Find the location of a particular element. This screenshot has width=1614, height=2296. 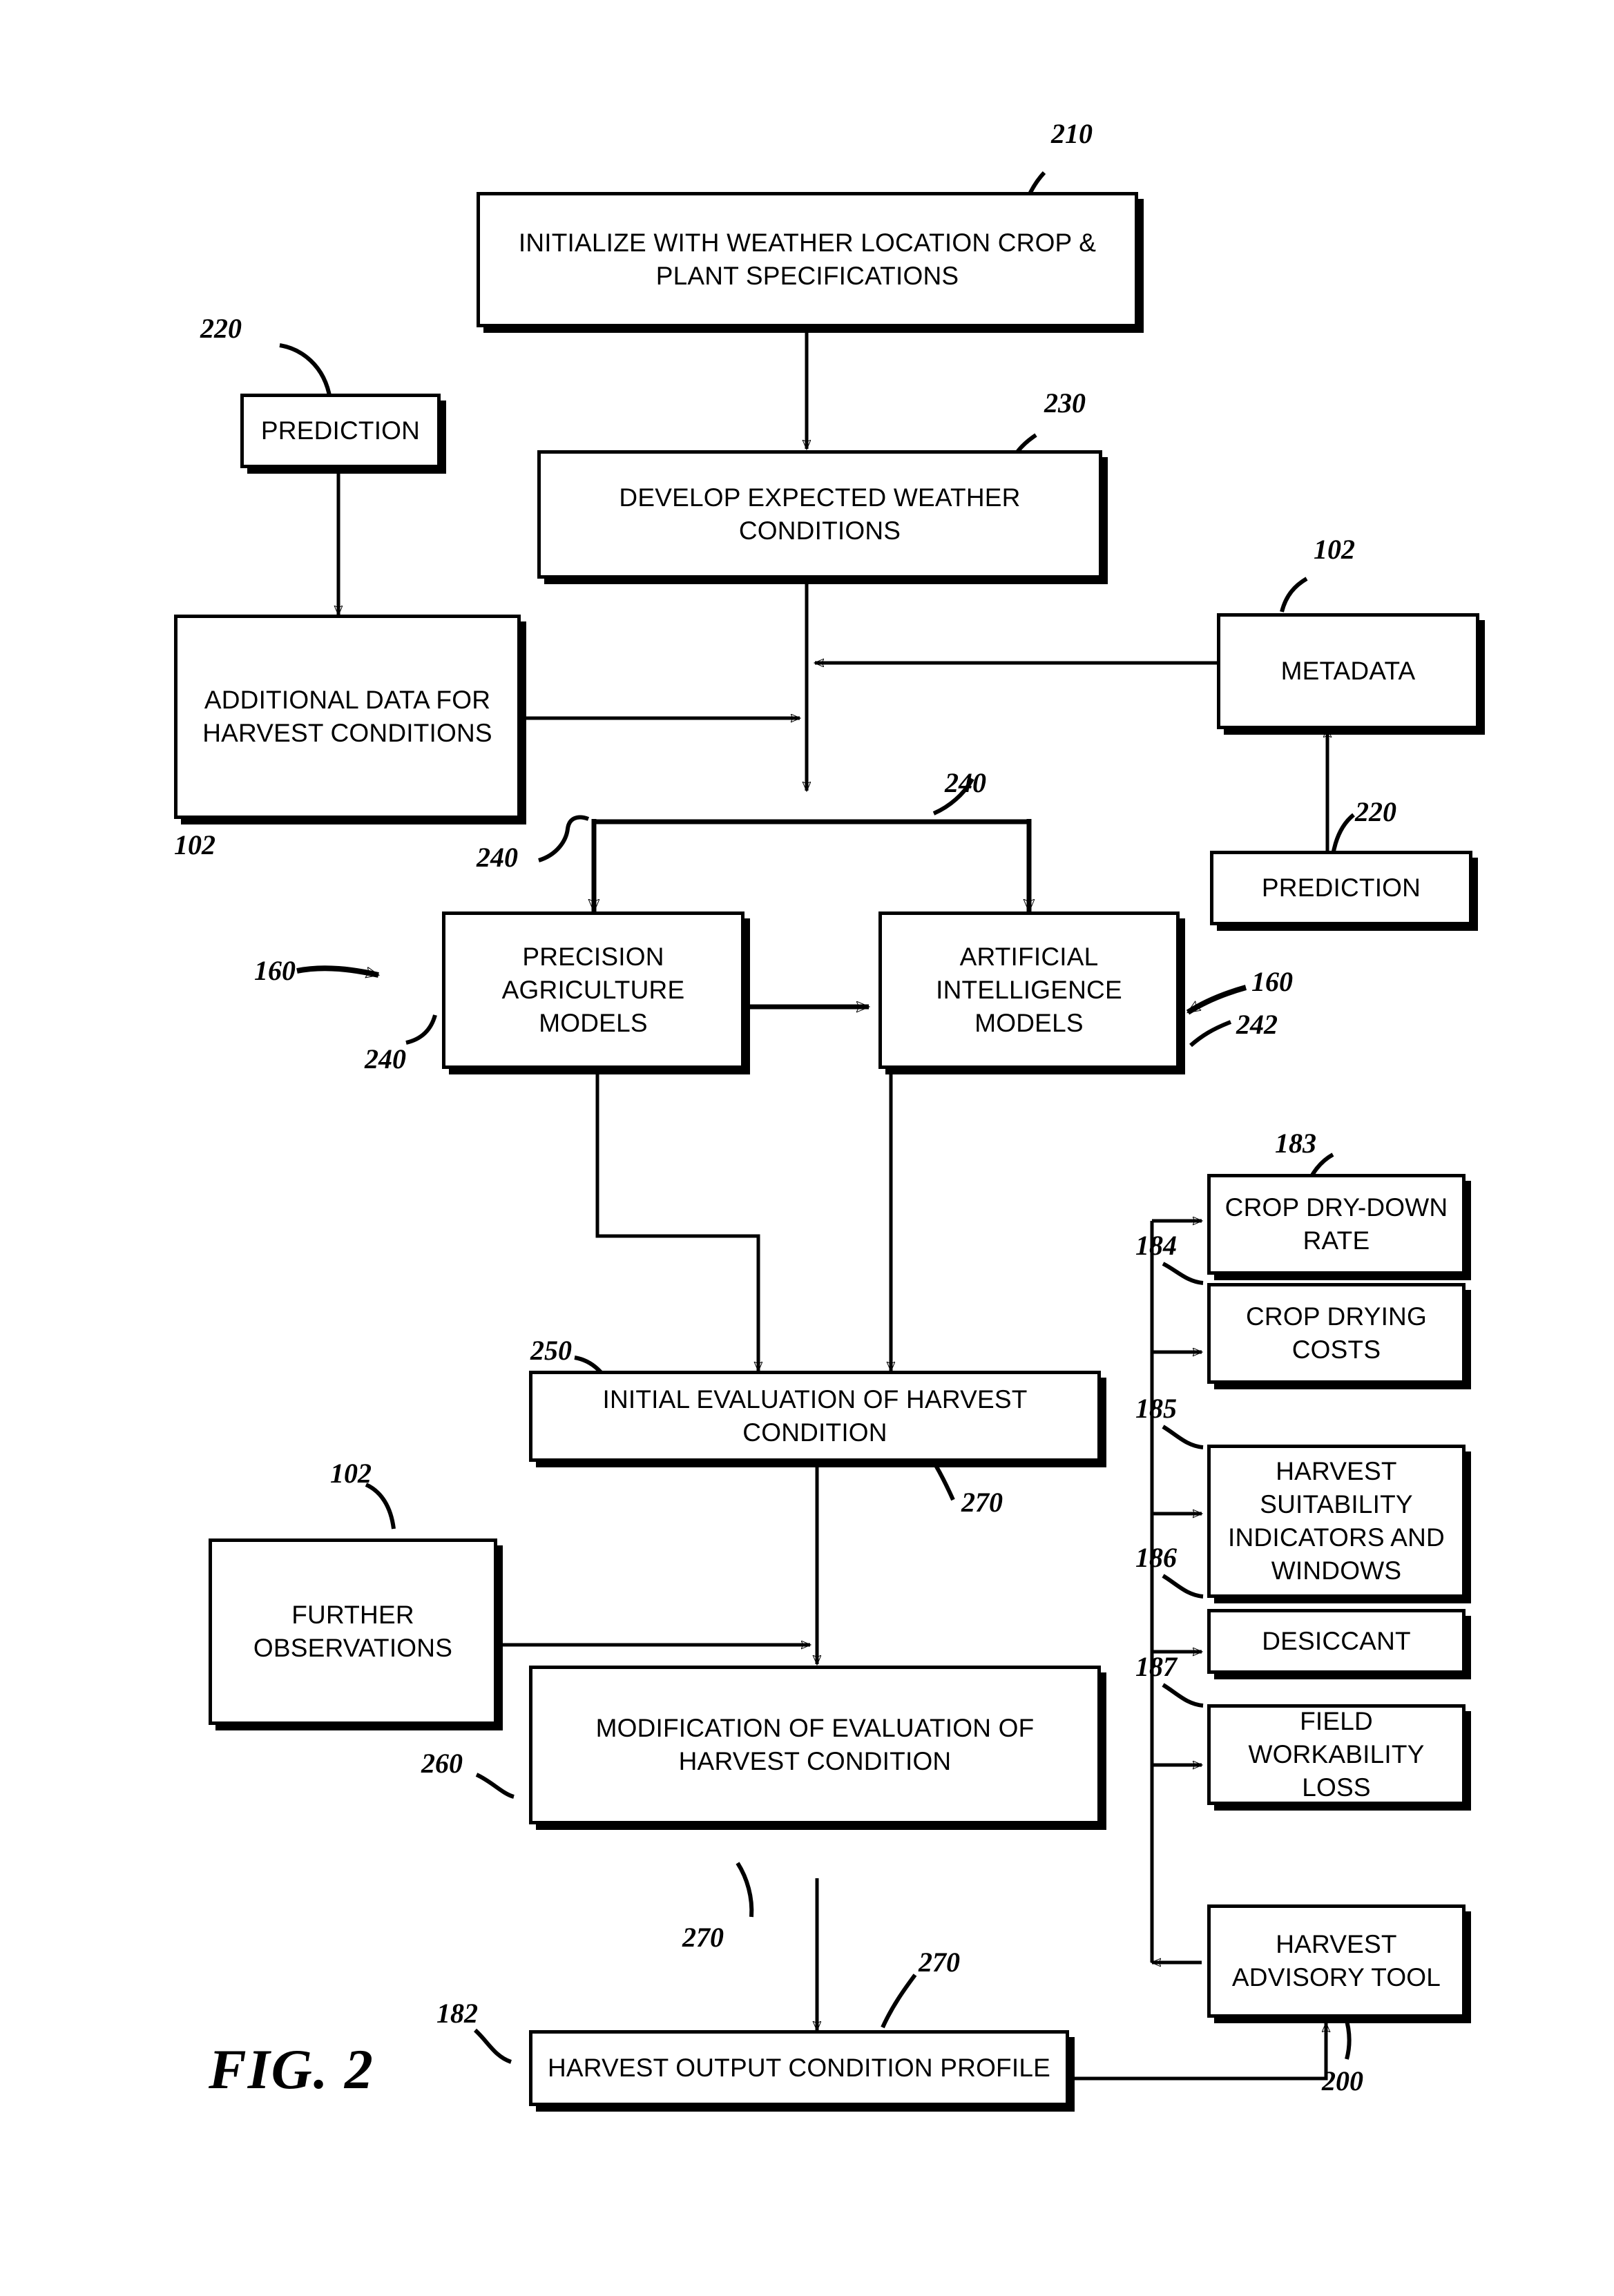

node-precision-models: PRECISION AGRICULTURE MODELS is located at coordinates (593, 990).